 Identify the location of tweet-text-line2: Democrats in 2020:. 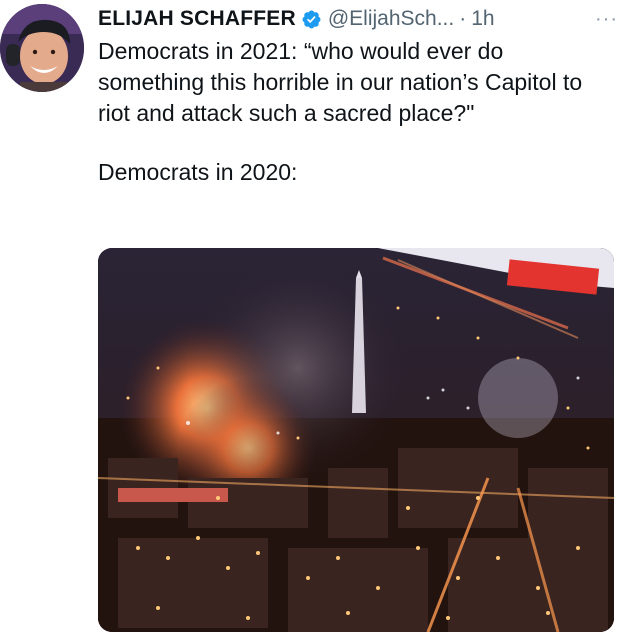
(198, 172).